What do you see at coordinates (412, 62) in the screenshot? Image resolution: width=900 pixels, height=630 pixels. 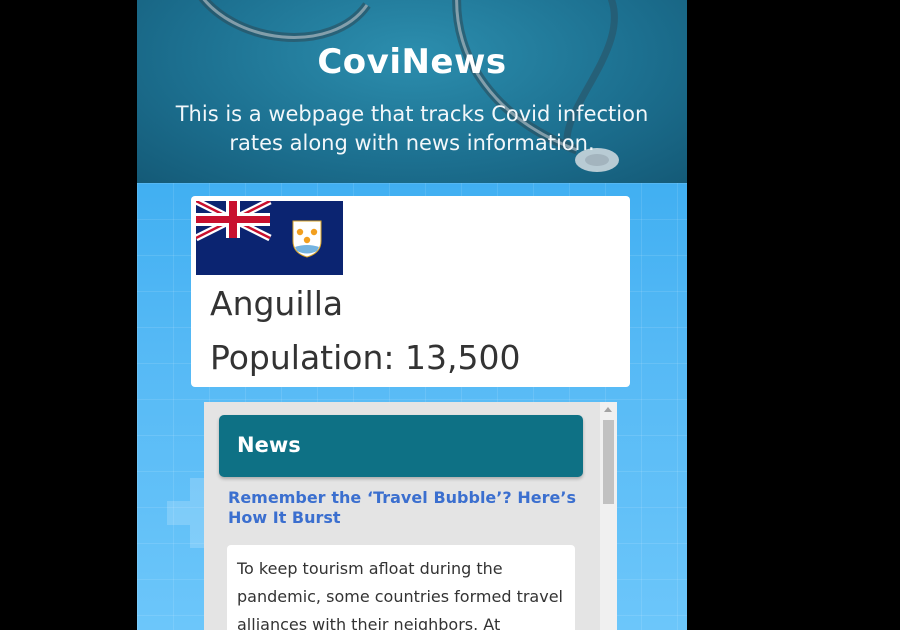 I see `site-title: CoviNews` at bounding box center [412, 62].